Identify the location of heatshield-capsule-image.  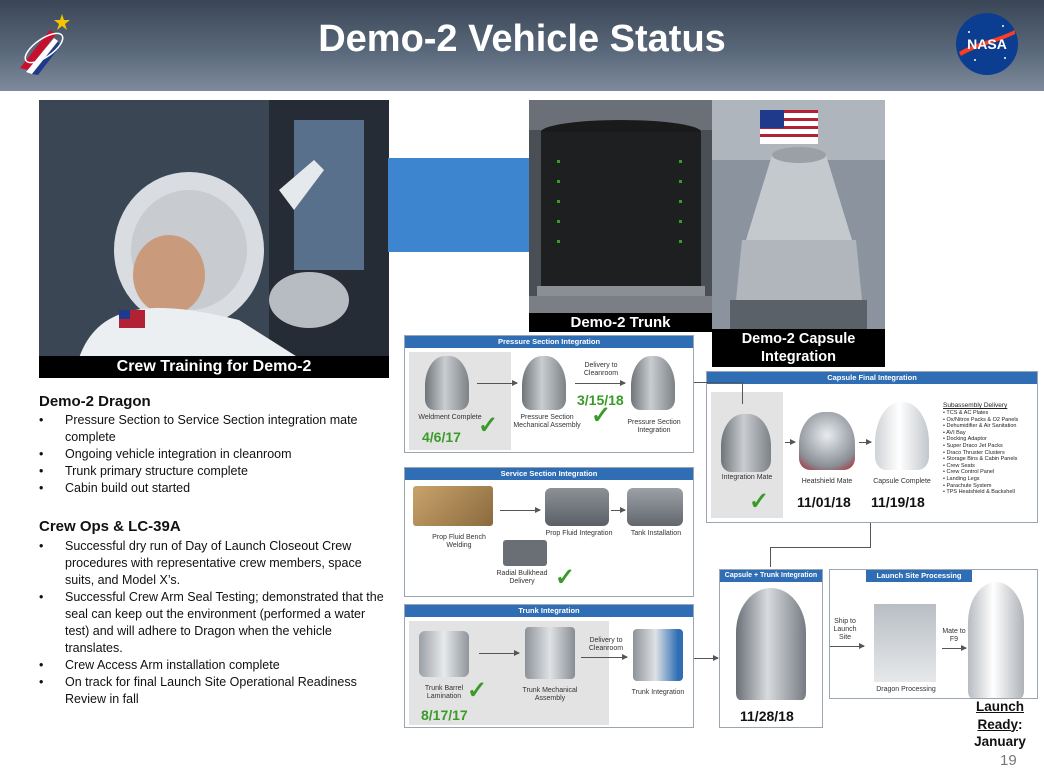
(827, 441).